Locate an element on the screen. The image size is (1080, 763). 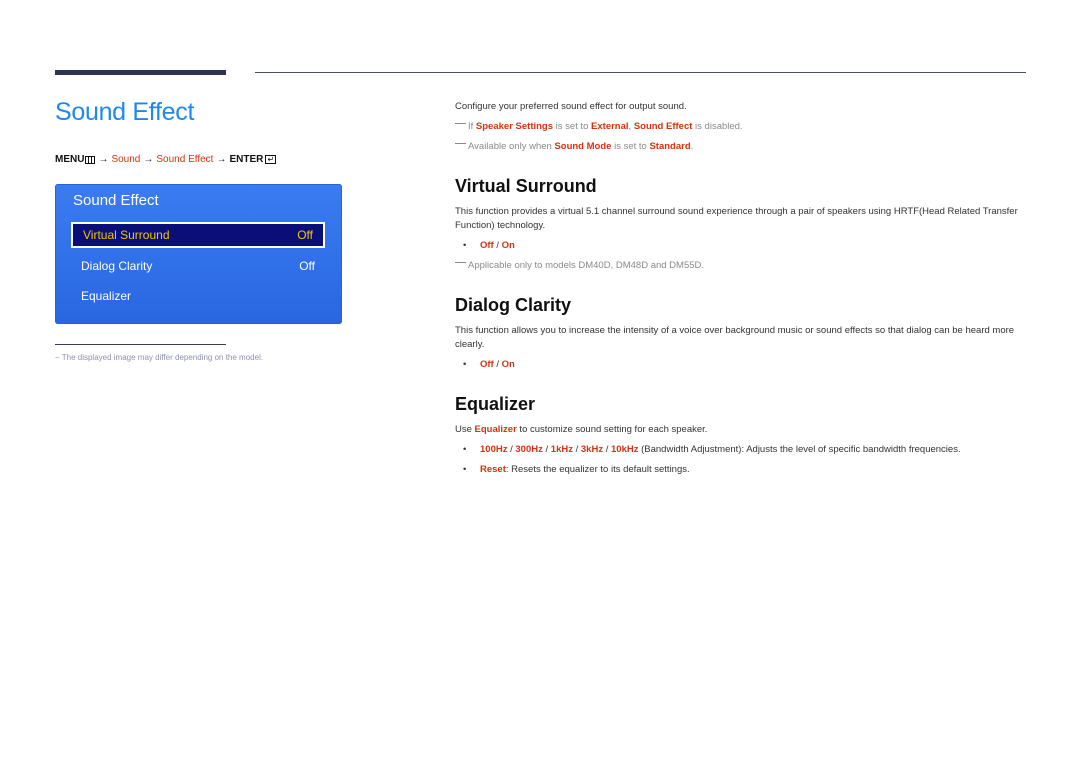
note-text: If is located at coordinates (472, 126).